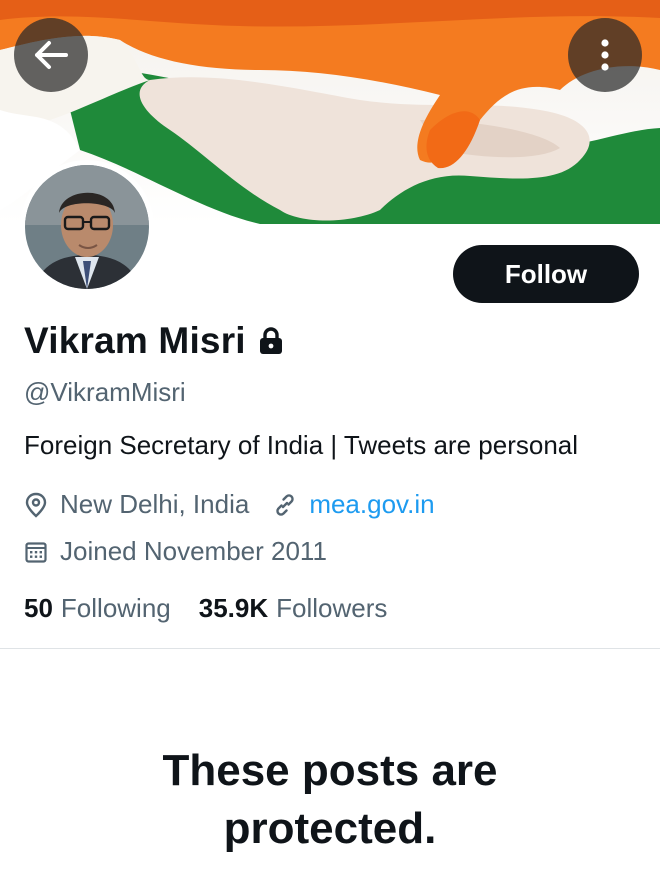 The image size is (660, 874). Describe the element at coordinates (330, 800) in the screenshot. I see `protected-posts-message: These posts are protected.` at that location.